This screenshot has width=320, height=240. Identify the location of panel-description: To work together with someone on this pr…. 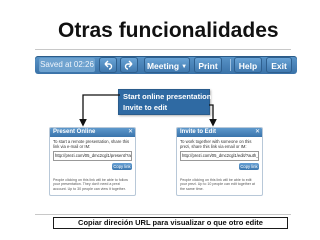
(216, 144).